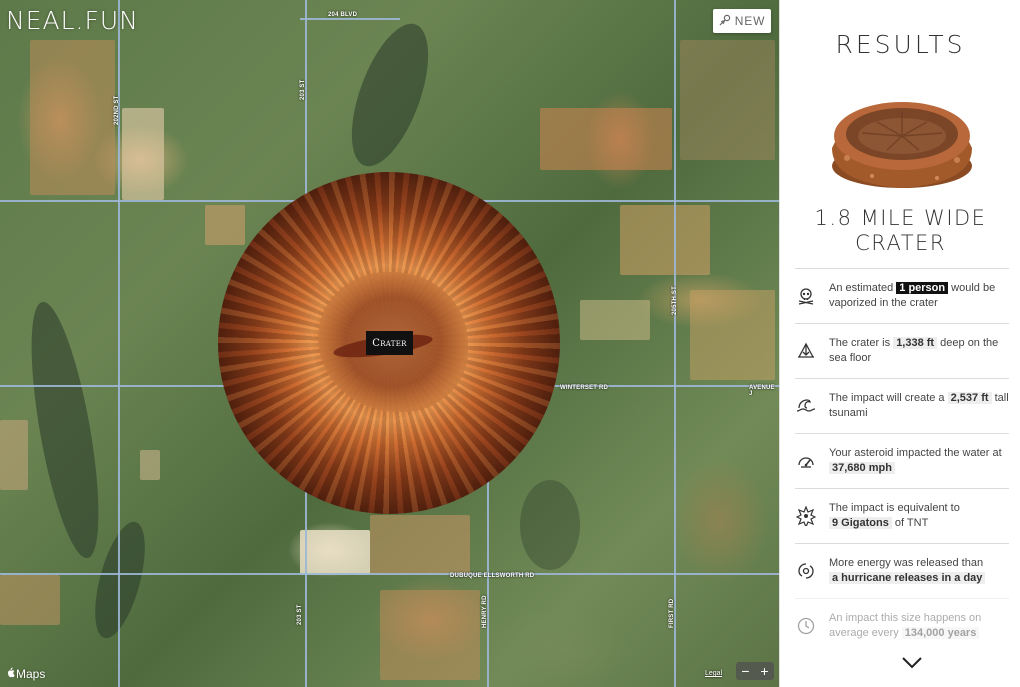 This screenshot has height=687, width=1020. Describe the element at coordinates (806, 351) in the screenshot. I see `depth-icon` at that location.